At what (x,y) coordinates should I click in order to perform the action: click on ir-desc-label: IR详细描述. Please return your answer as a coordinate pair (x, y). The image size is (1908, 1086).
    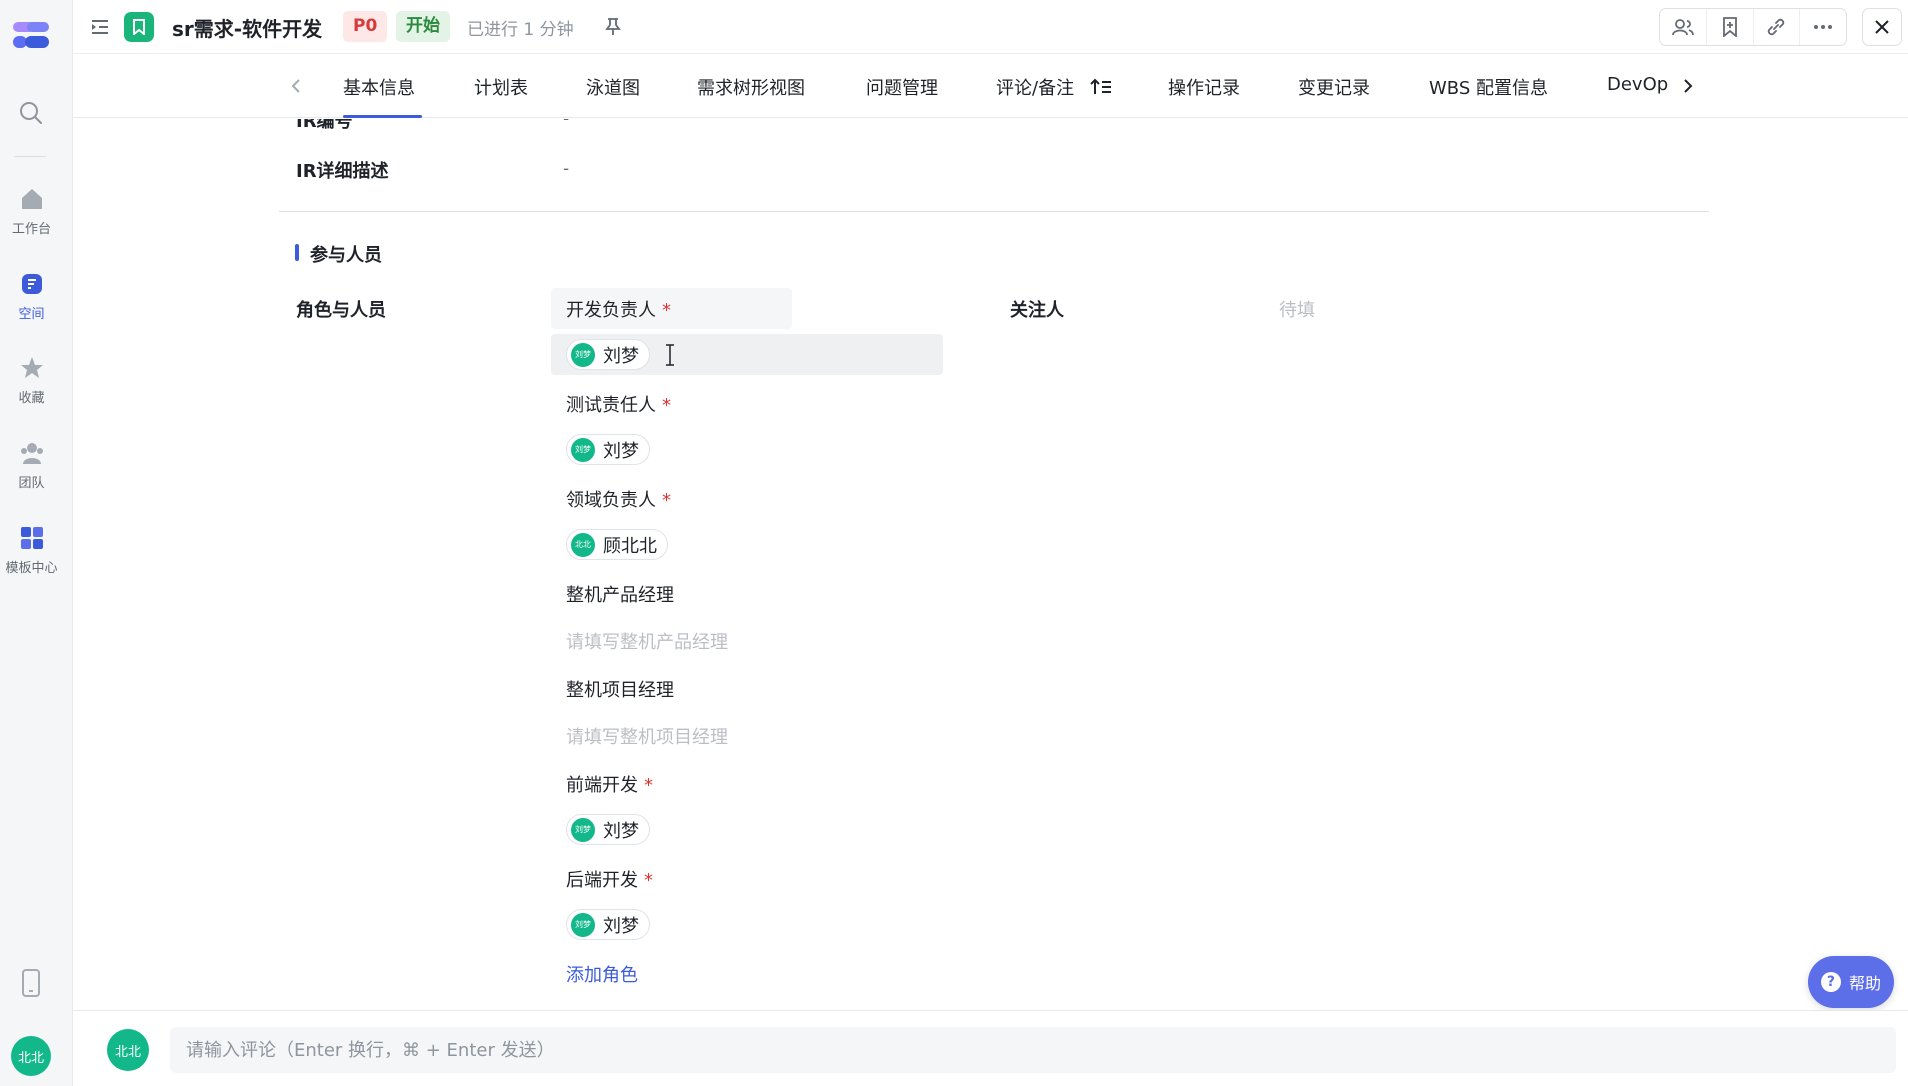
    Looking at the image, I should click on (342, 171).